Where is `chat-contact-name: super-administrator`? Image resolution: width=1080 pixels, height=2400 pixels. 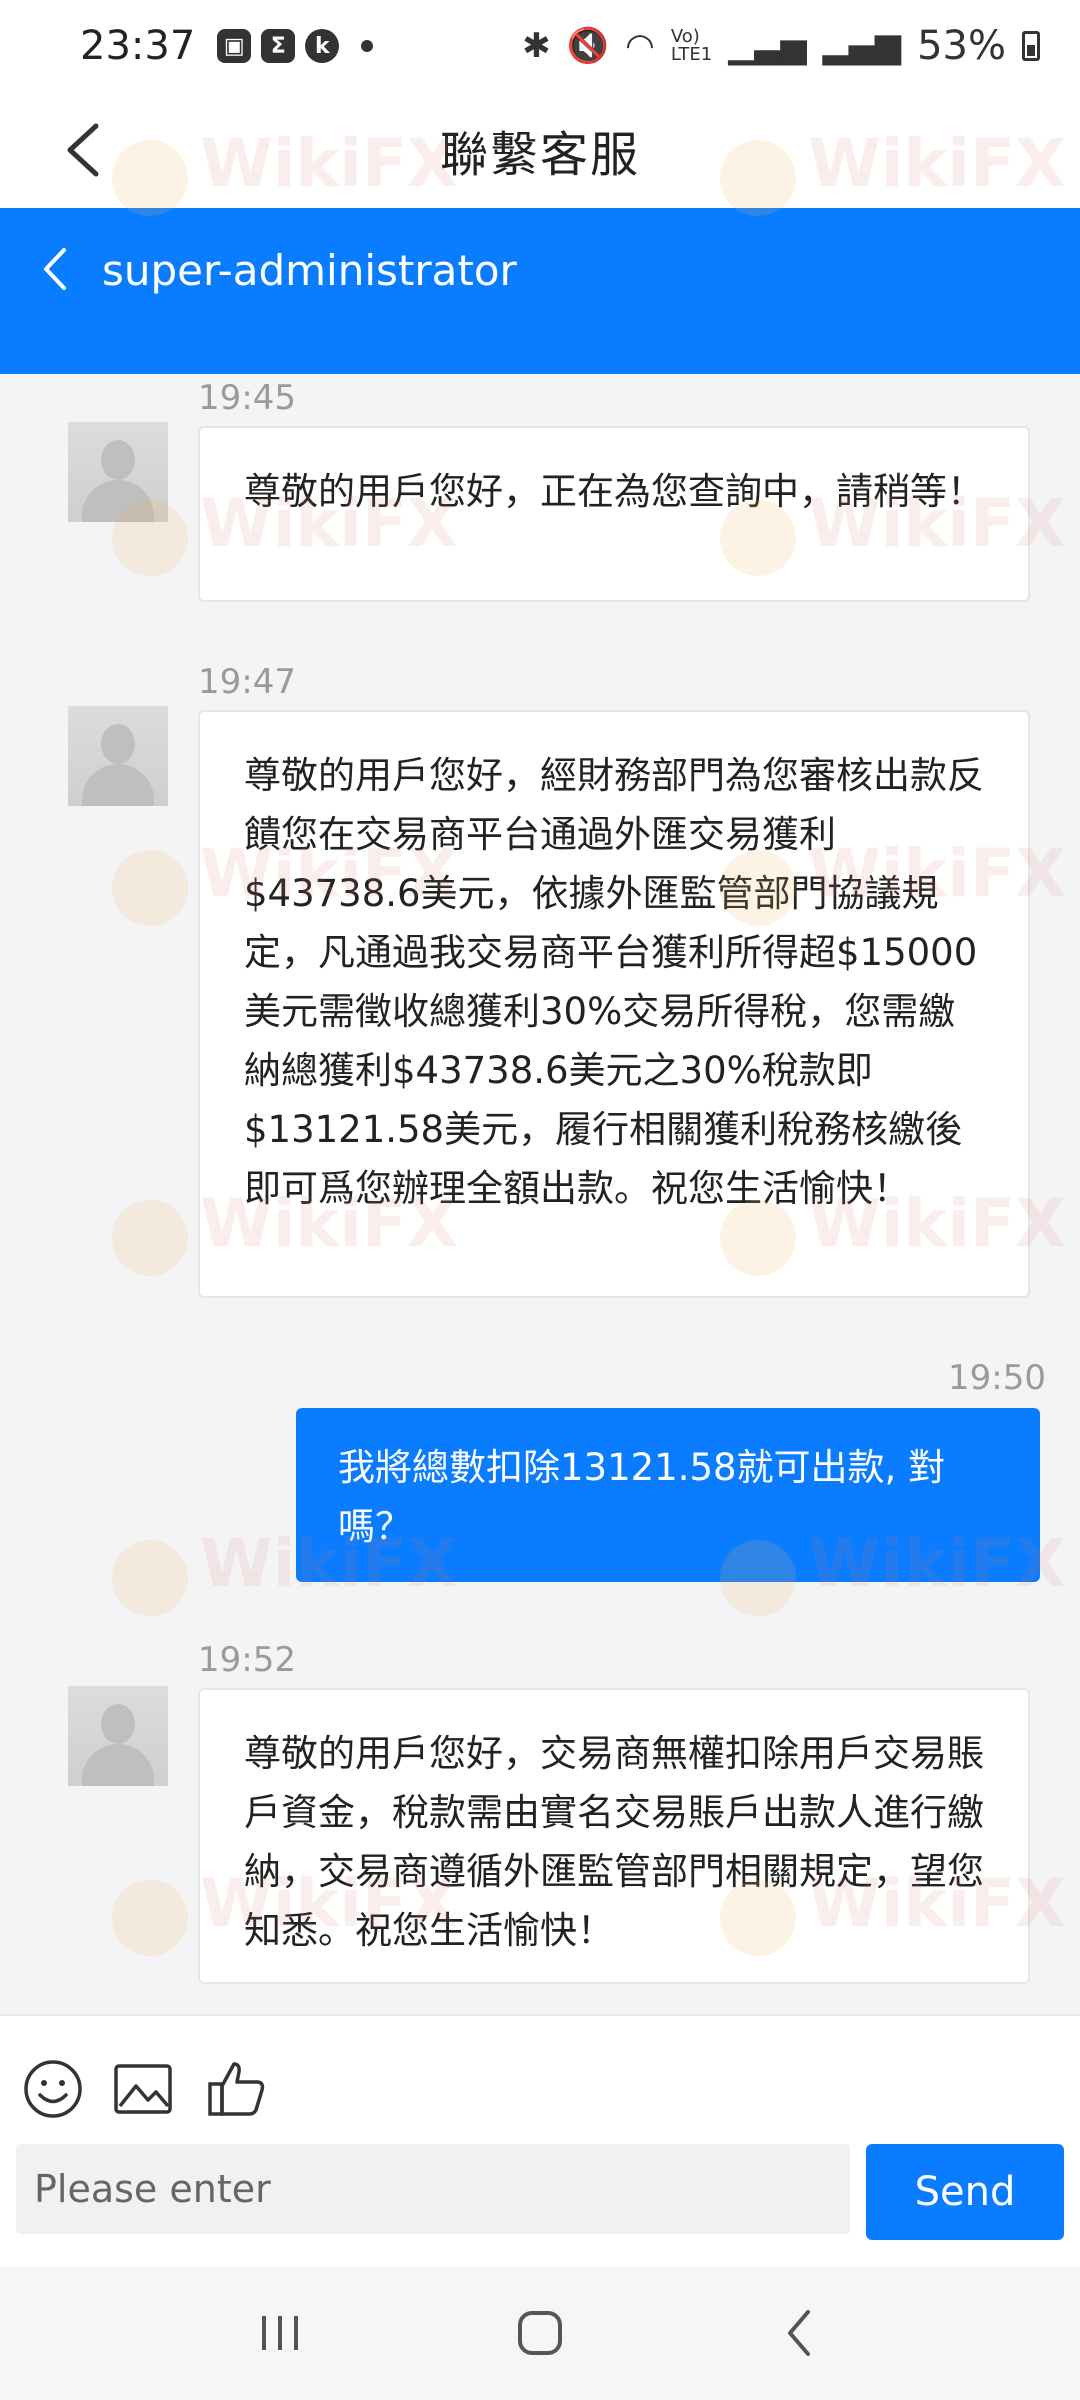 chat-contact-name: super-administrator is located at coordinates (309, 270).